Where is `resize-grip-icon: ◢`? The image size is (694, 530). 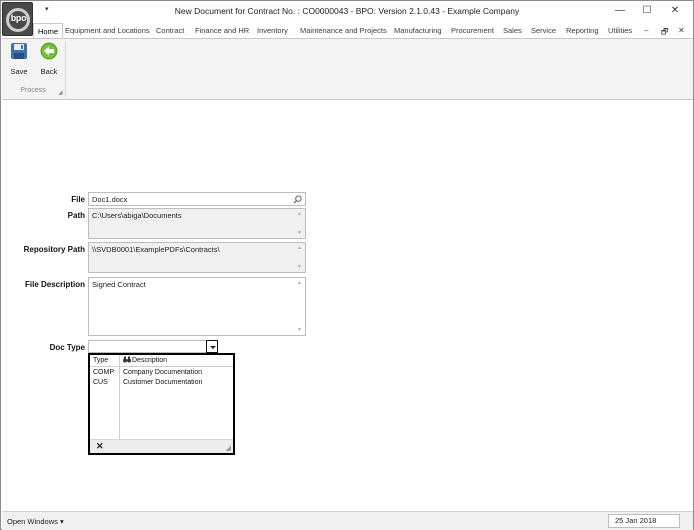 resize-grip-icon: ◢ is located at coordinates (228, 448).